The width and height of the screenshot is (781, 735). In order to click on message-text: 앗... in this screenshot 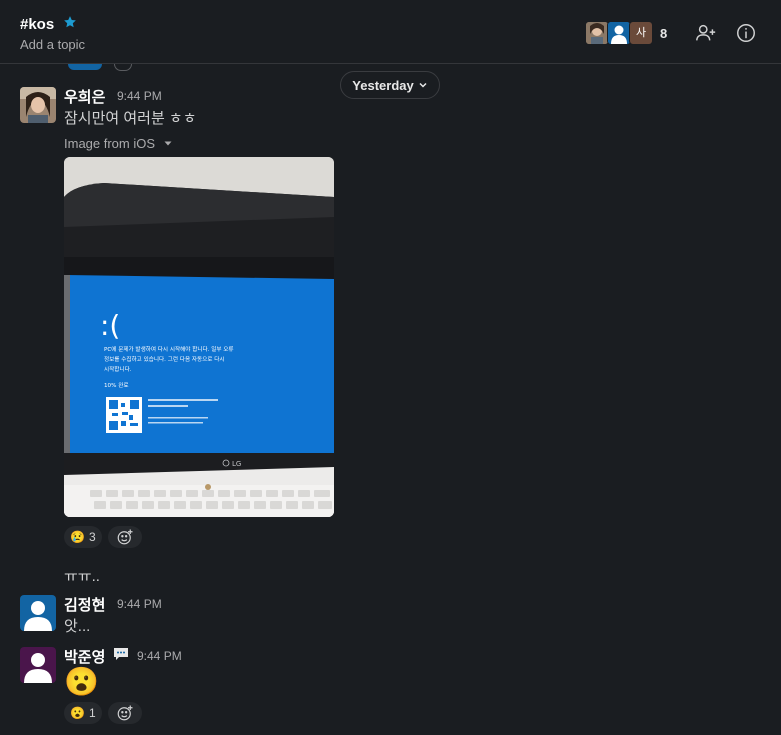, I will do `click(77, 626)`.